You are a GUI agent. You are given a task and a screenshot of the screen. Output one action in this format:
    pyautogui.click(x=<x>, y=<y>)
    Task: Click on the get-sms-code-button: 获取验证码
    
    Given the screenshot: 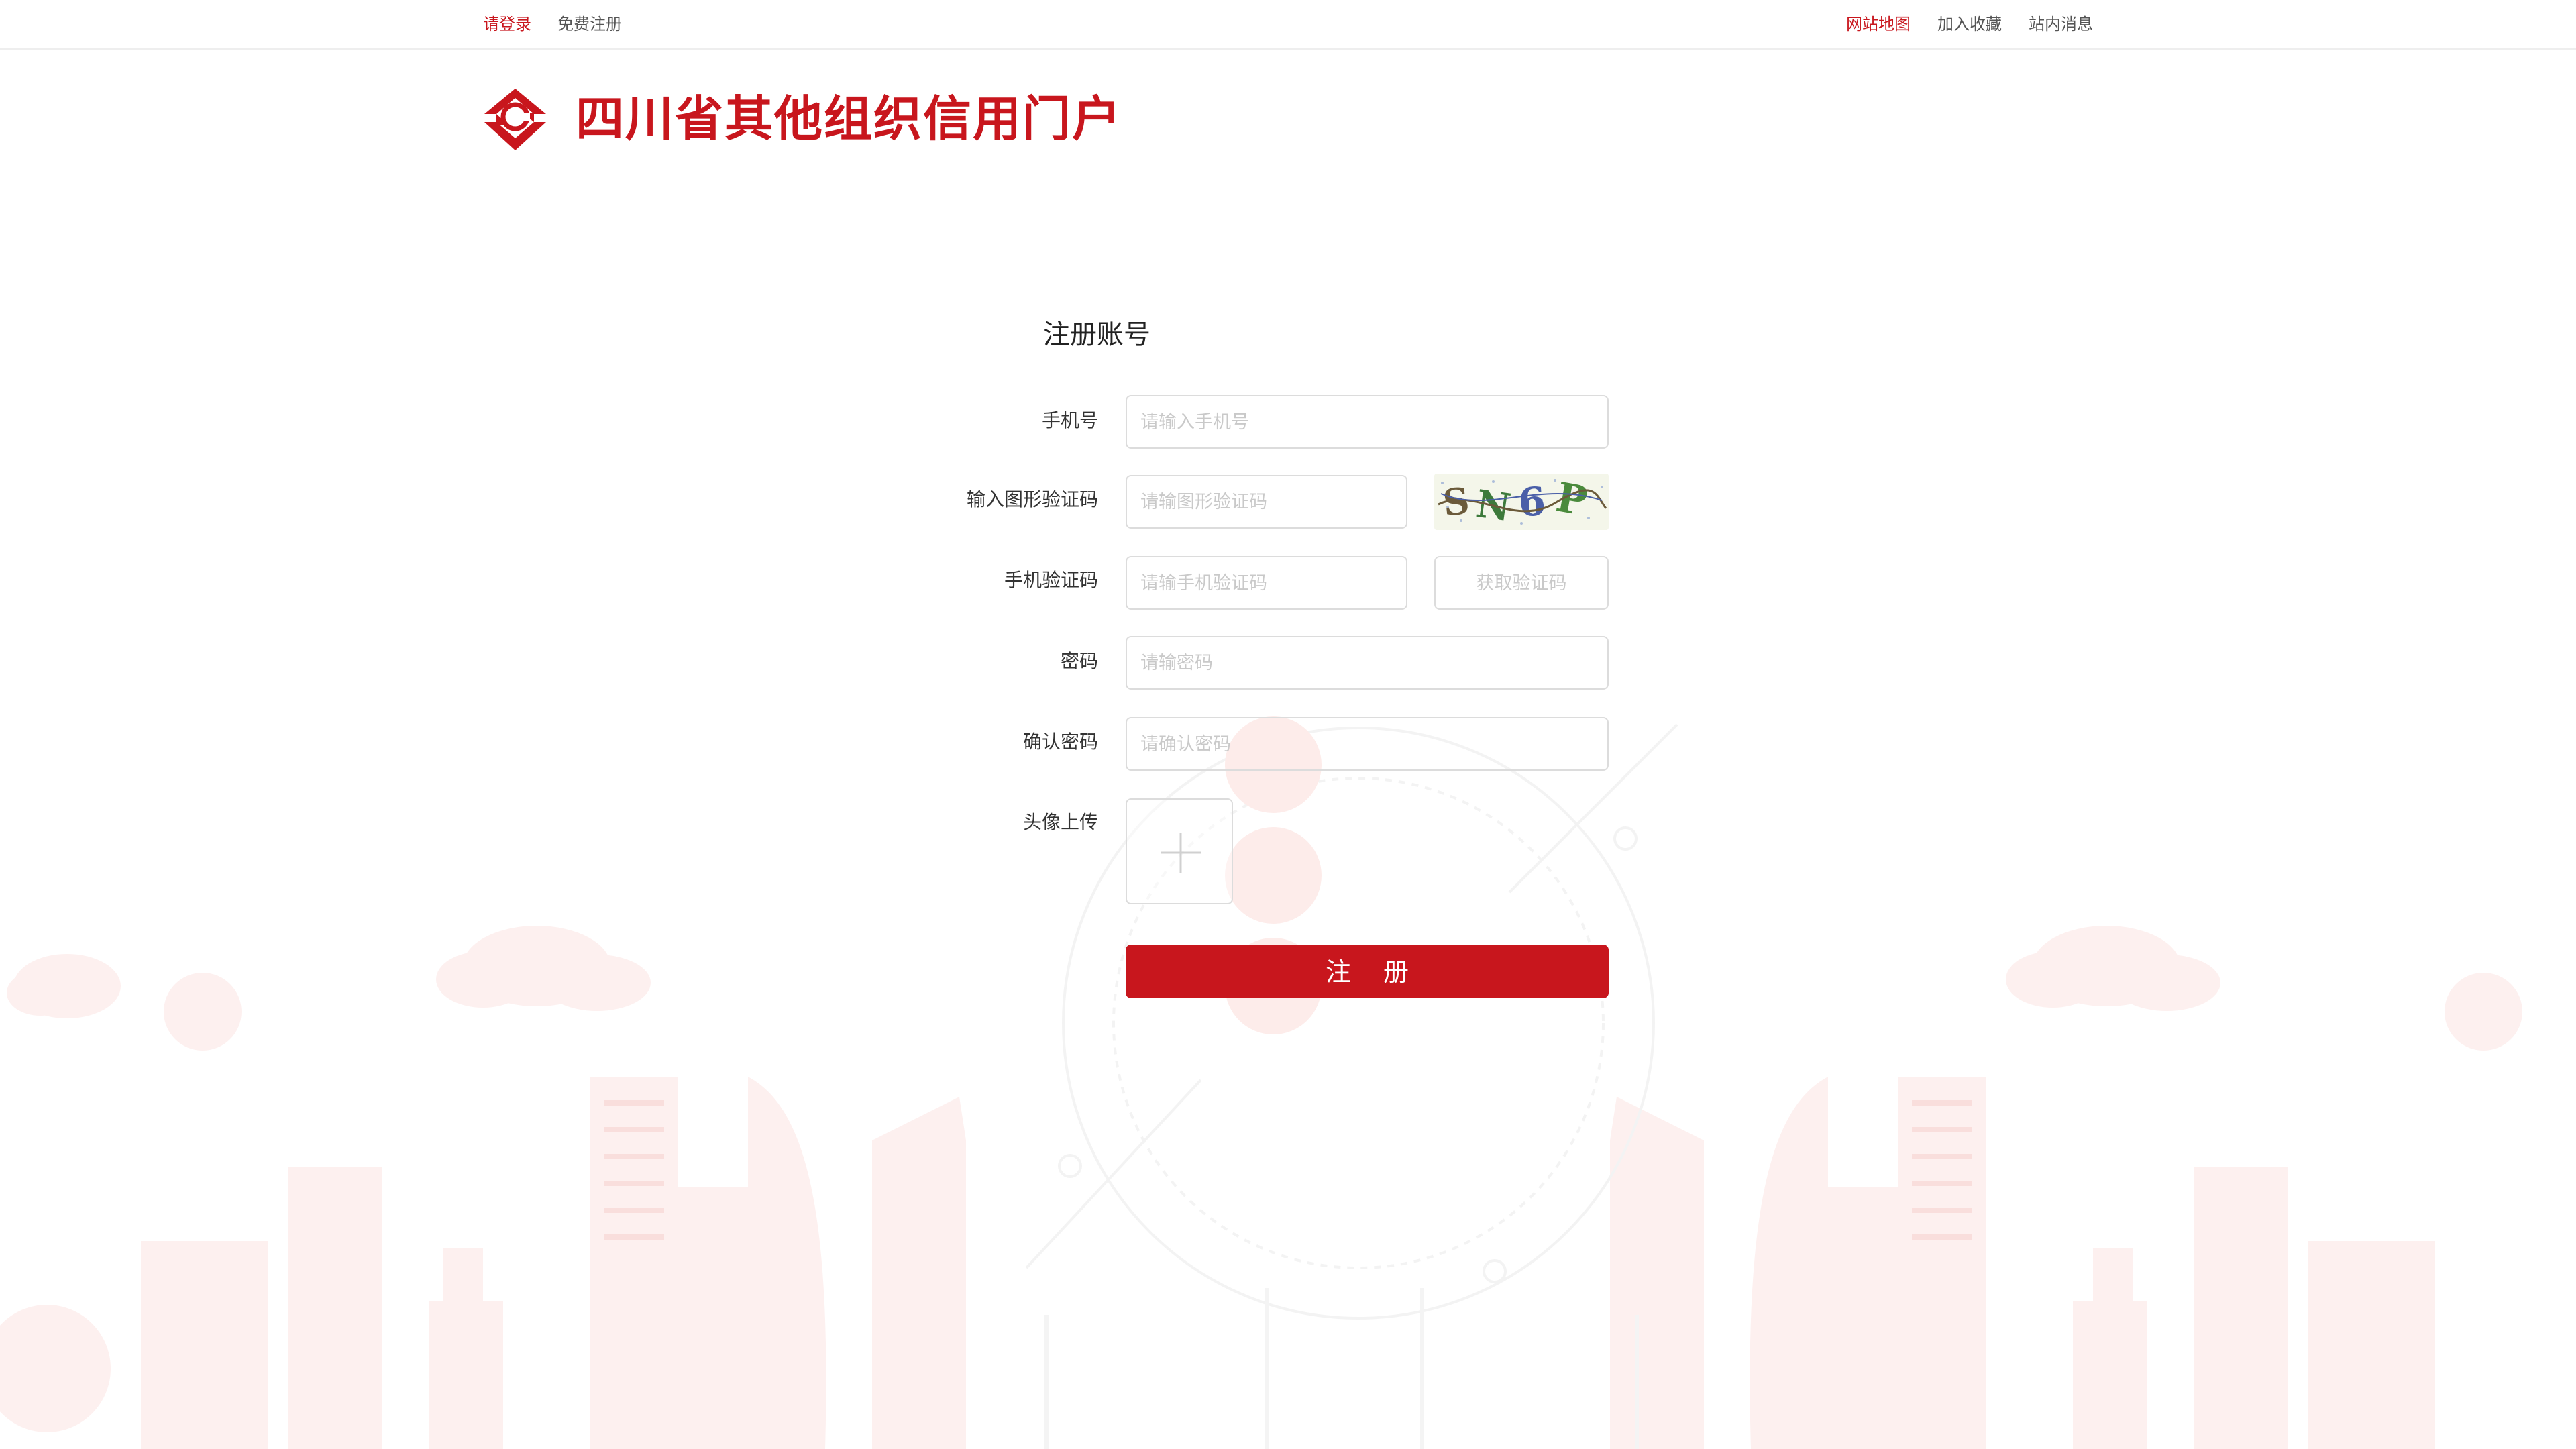 What is the action you would take?
    pyautogui.click(x=1521, y=583)
    